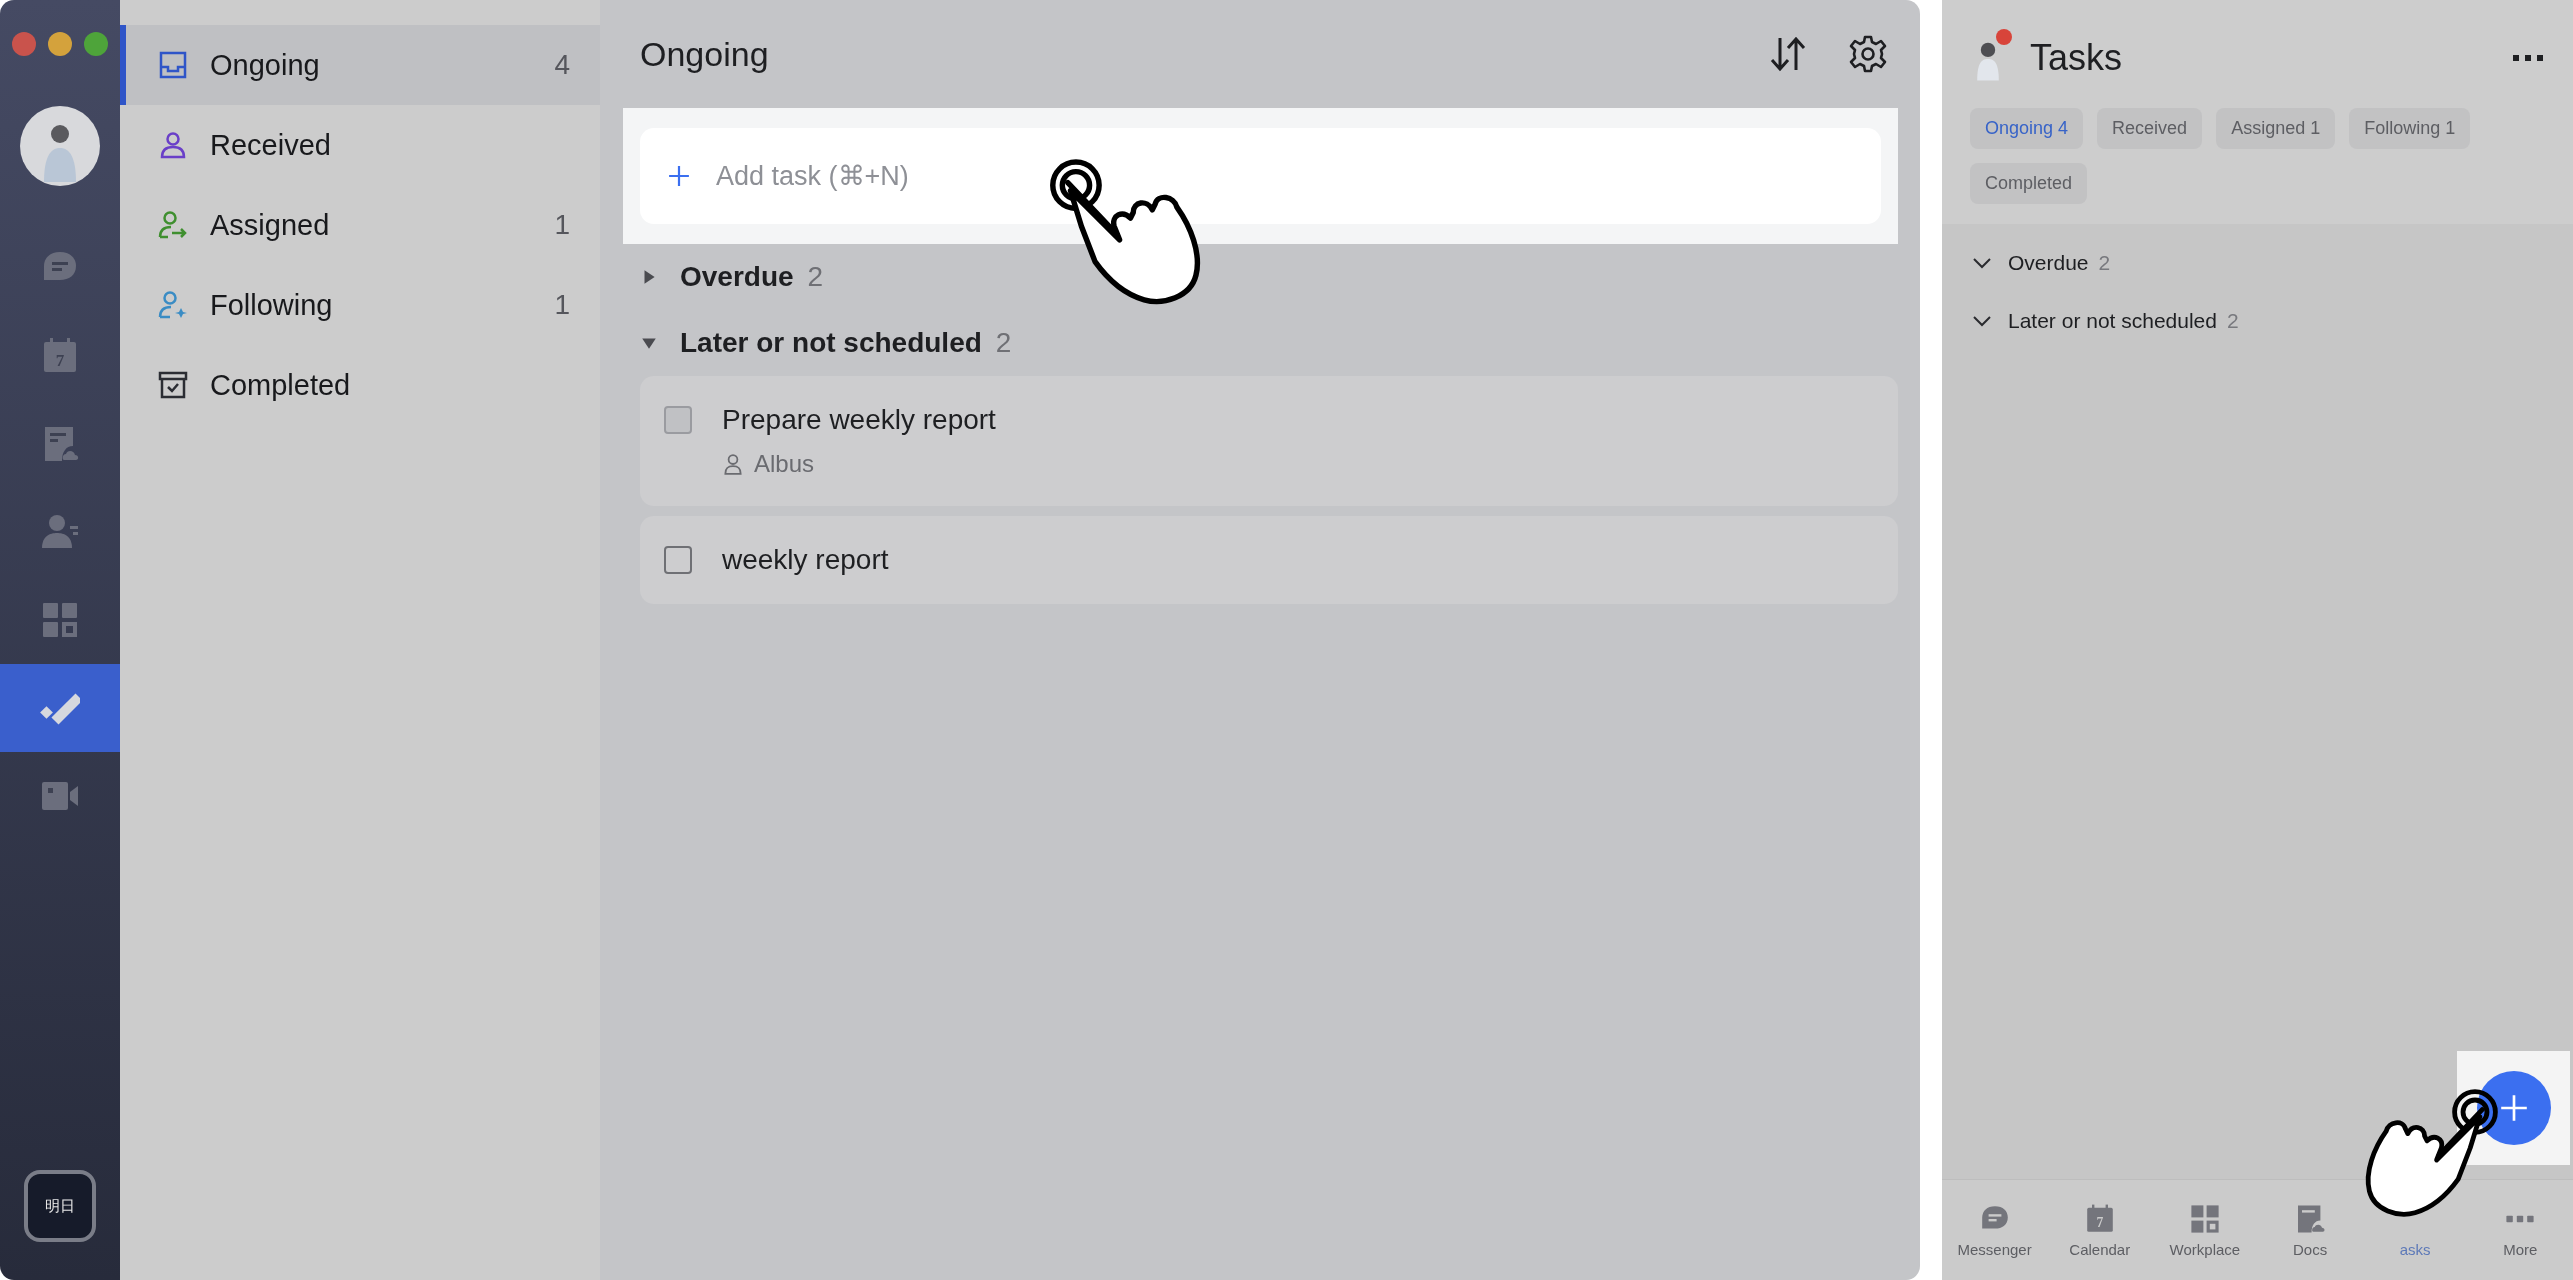 This screenshot has height=1280, width=2573. I want to click on assignee-name: Albus, so click(784, 464).